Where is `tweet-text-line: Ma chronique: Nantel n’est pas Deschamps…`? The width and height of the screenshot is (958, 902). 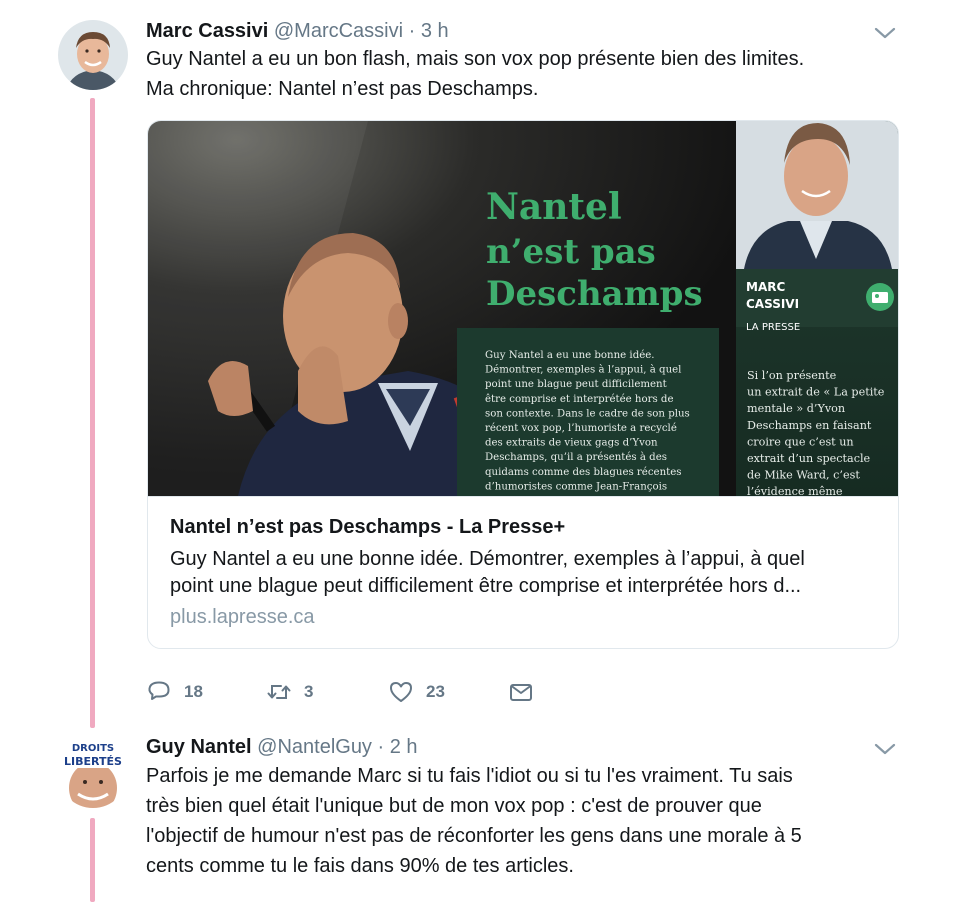
tweet-text-line: Ma chronique: Nantel n’est pas Deschamps… is located at coordinates (342, 89).